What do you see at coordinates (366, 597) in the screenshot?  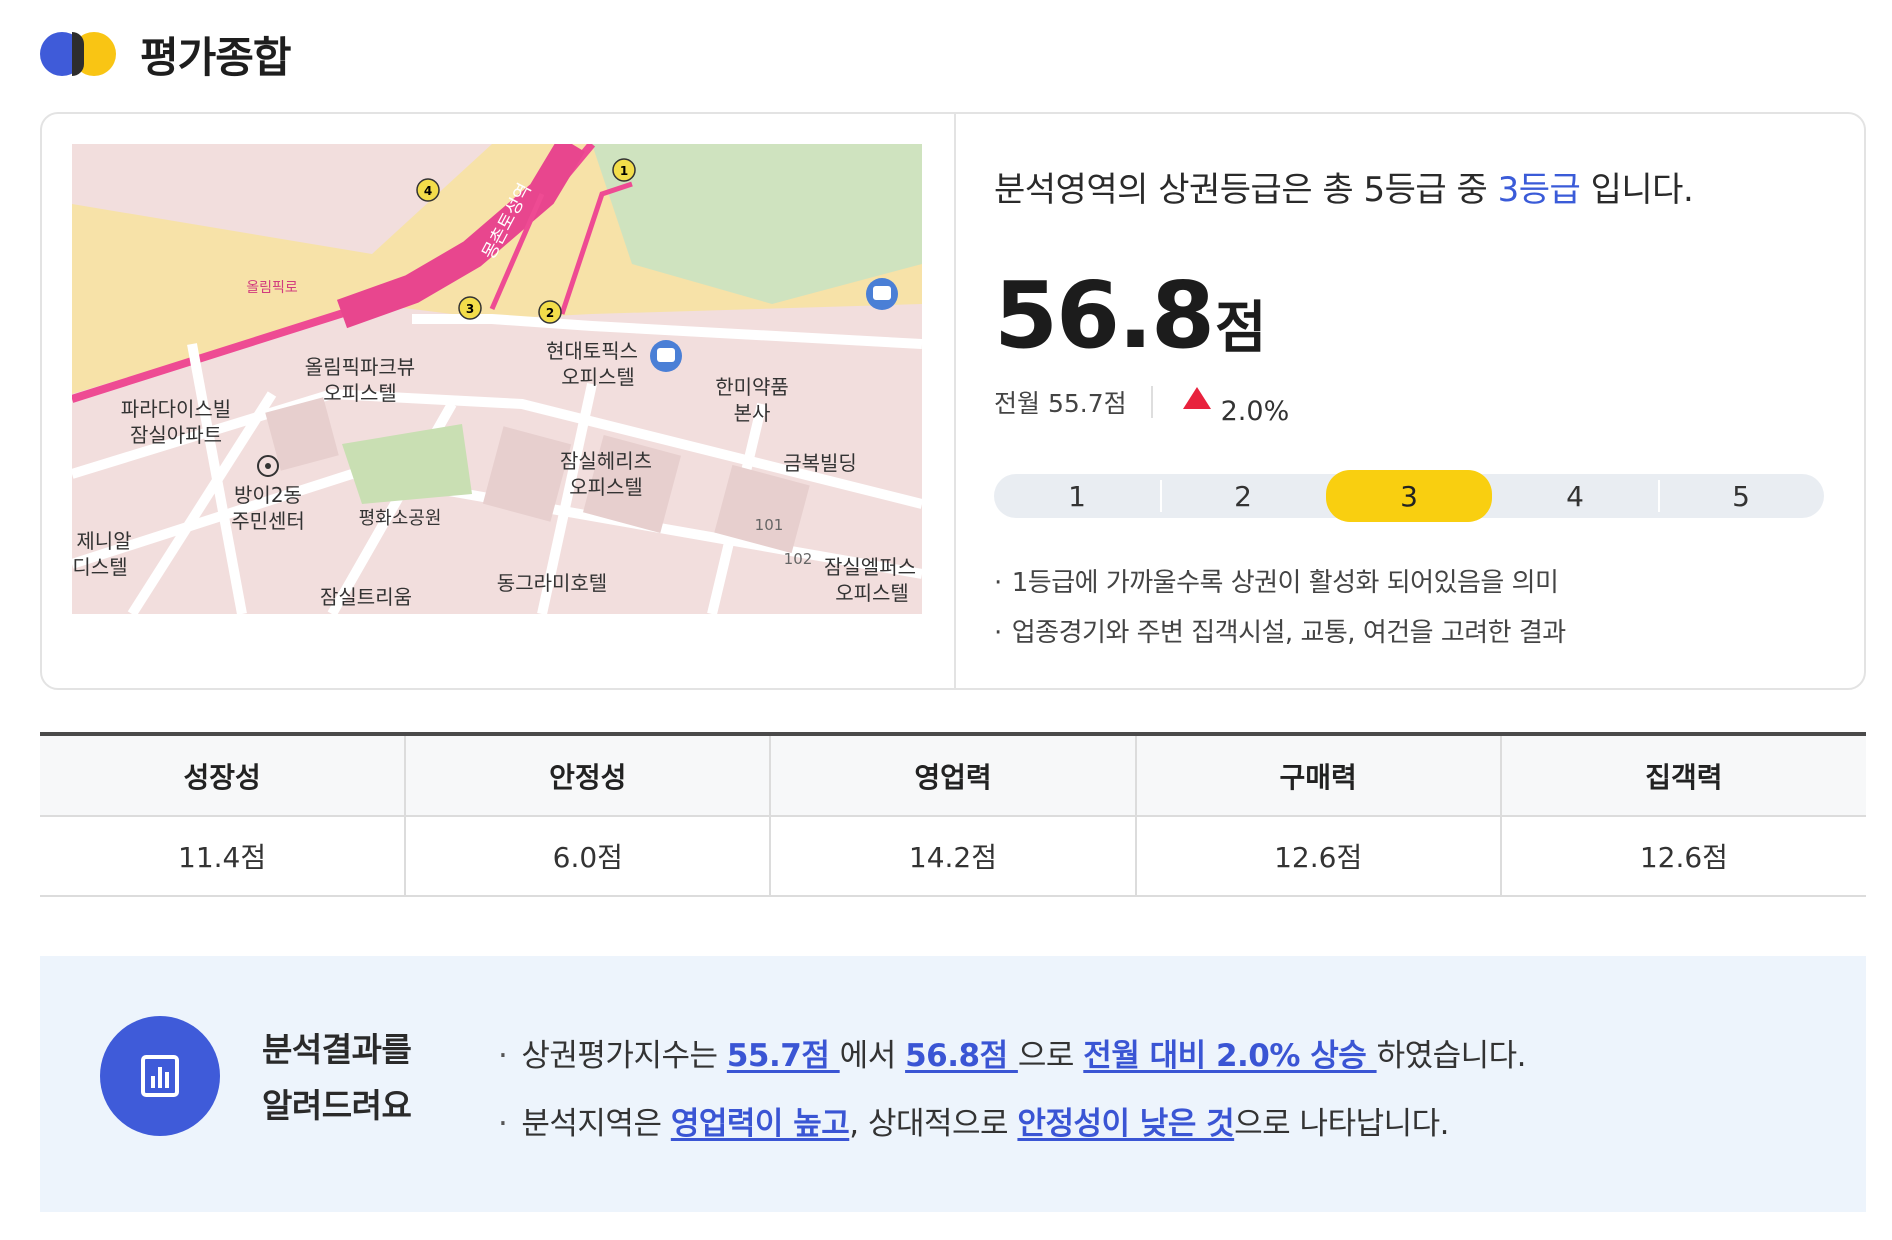 I see `svg-text: 잠실트리움` at bounding box center [366, 597].